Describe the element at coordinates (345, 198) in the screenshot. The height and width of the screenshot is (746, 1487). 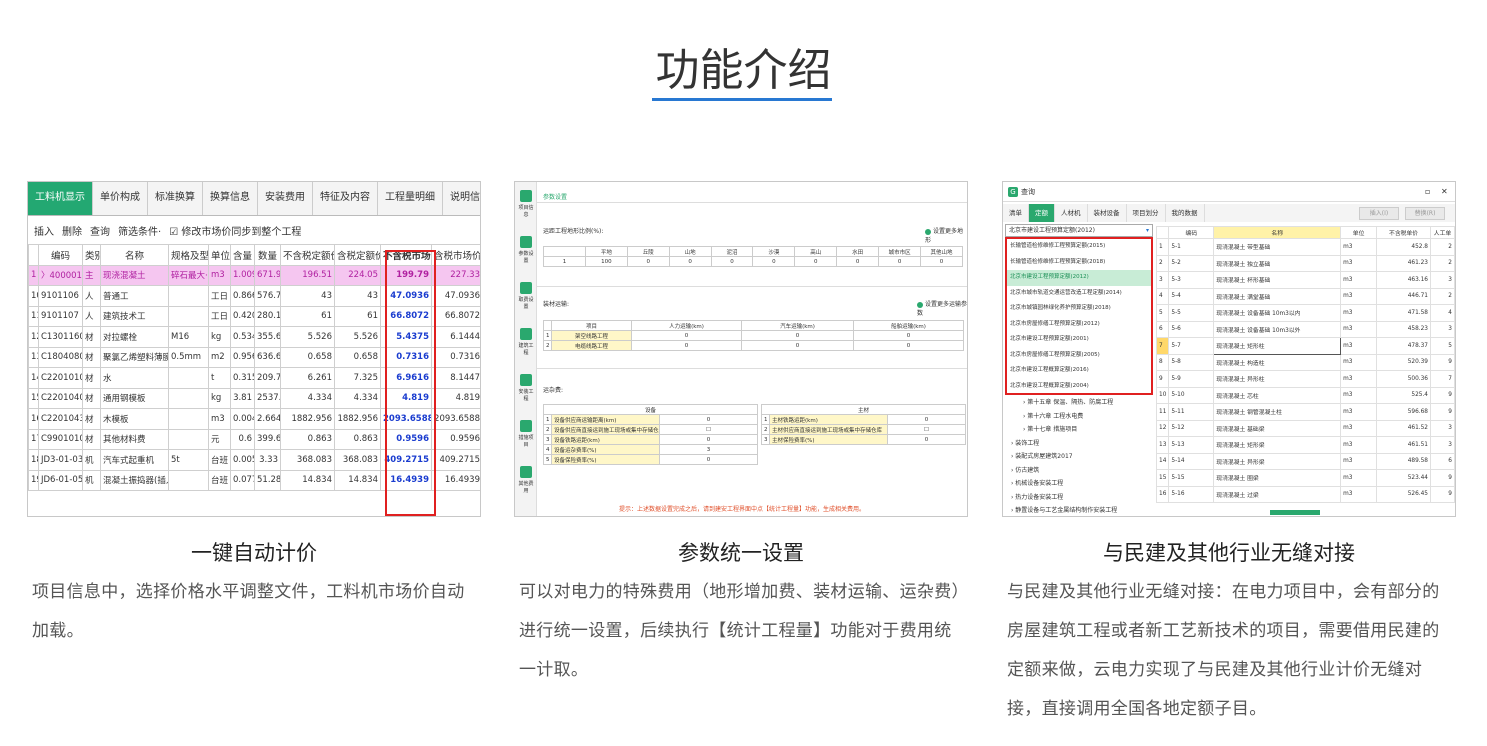
I see `tab-5: 特征及内容` at that location.